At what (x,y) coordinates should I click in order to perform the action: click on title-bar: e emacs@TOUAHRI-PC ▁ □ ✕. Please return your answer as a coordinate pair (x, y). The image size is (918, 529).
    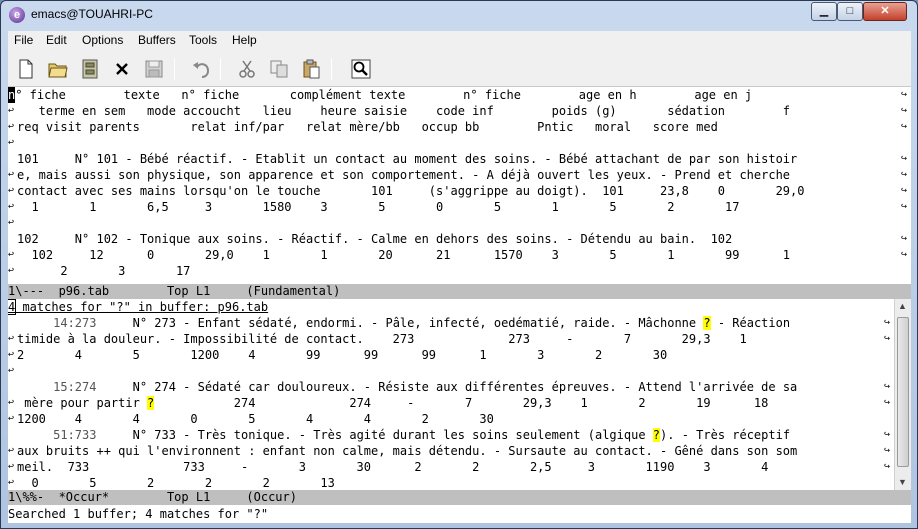
    Looking at the image, I should click on (459, 15).